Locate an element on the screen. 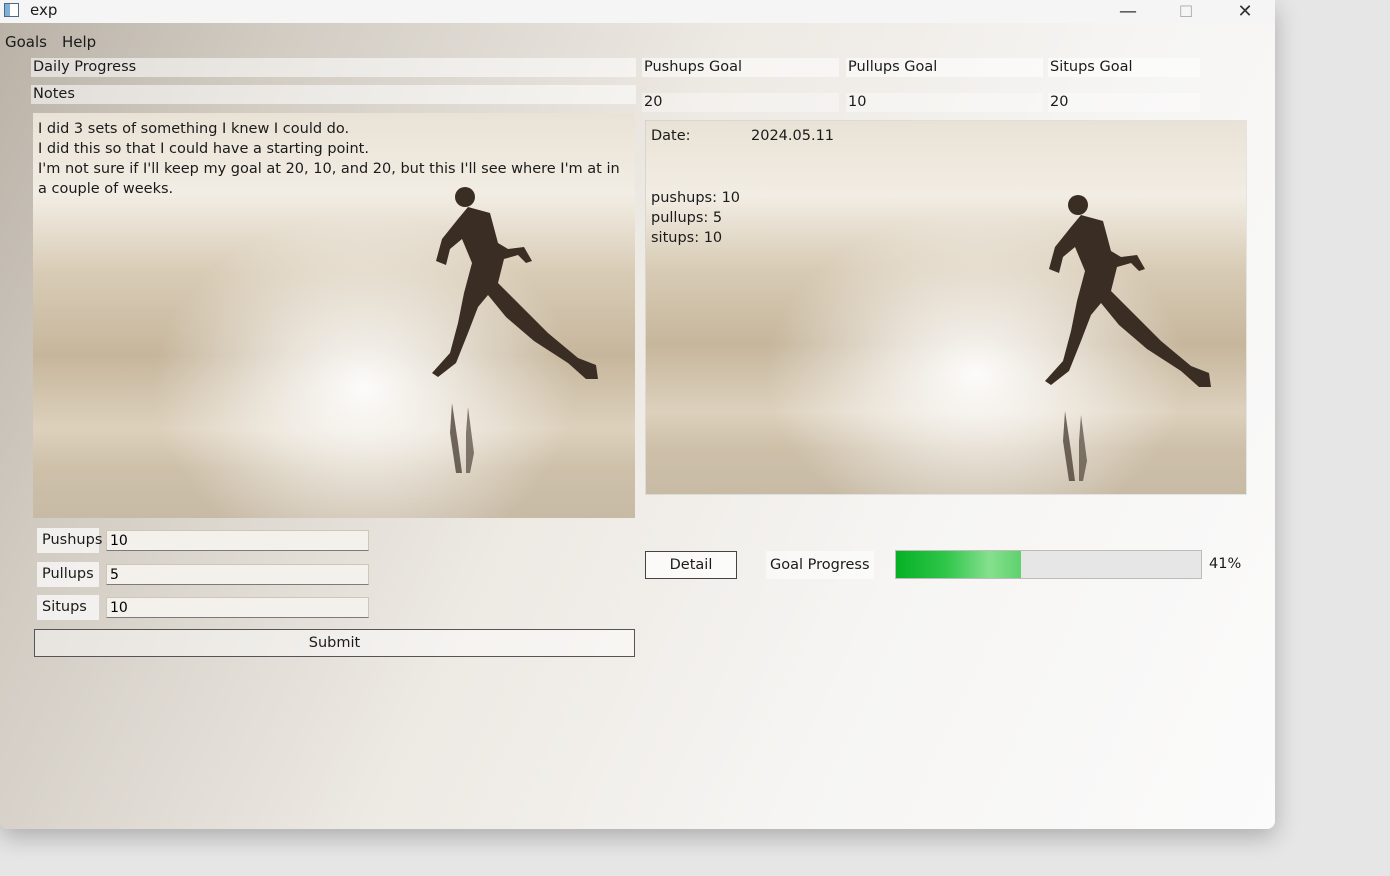 The height and width of the screenshot is (876, 1390). maximize-button: ☐ is located at coordinates (1186, 11).